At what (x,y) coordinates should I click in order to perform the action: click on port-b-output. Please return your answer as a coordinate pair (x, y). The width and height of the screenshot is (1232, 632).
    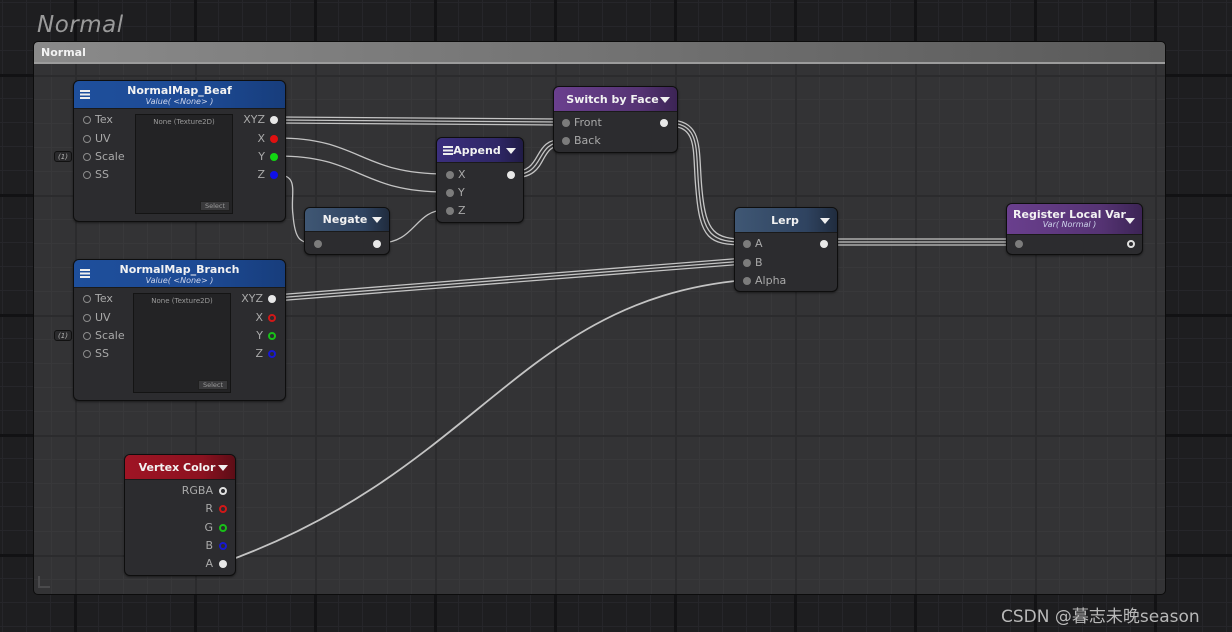
    Looking at the image, I should click on (223, 546).